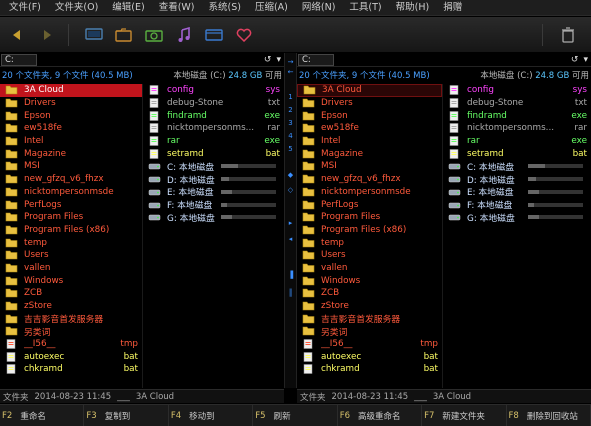 The width and height of the screenshot is (591, 426). I want to click on function-key-f3: F3 复制到, so click(126, 415).